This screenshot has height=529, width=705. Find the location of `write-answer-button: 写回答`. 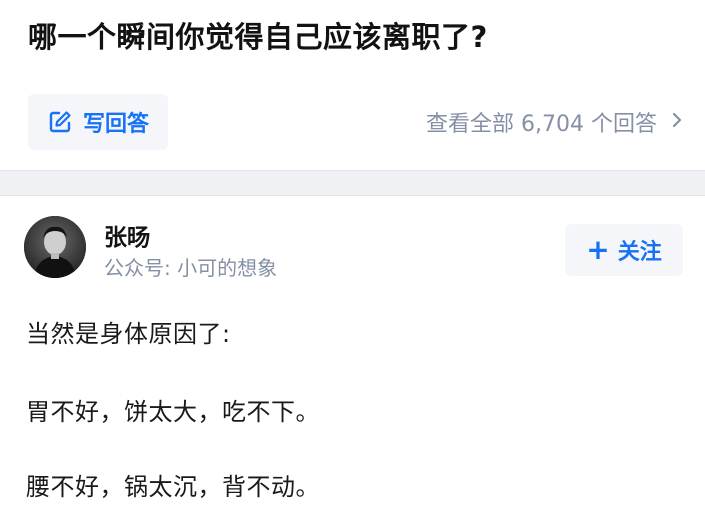

write-answer-button: 写回答 is located at coordinates (98, 122).